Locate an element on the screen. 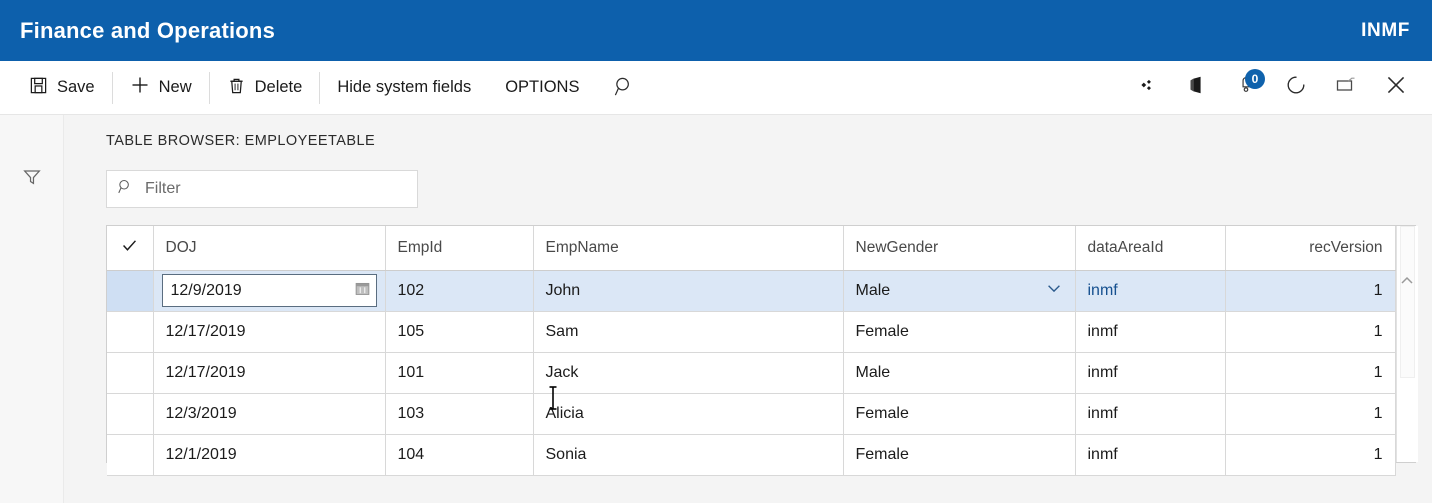  cell-empname: John is located at coordinates (688, 291).